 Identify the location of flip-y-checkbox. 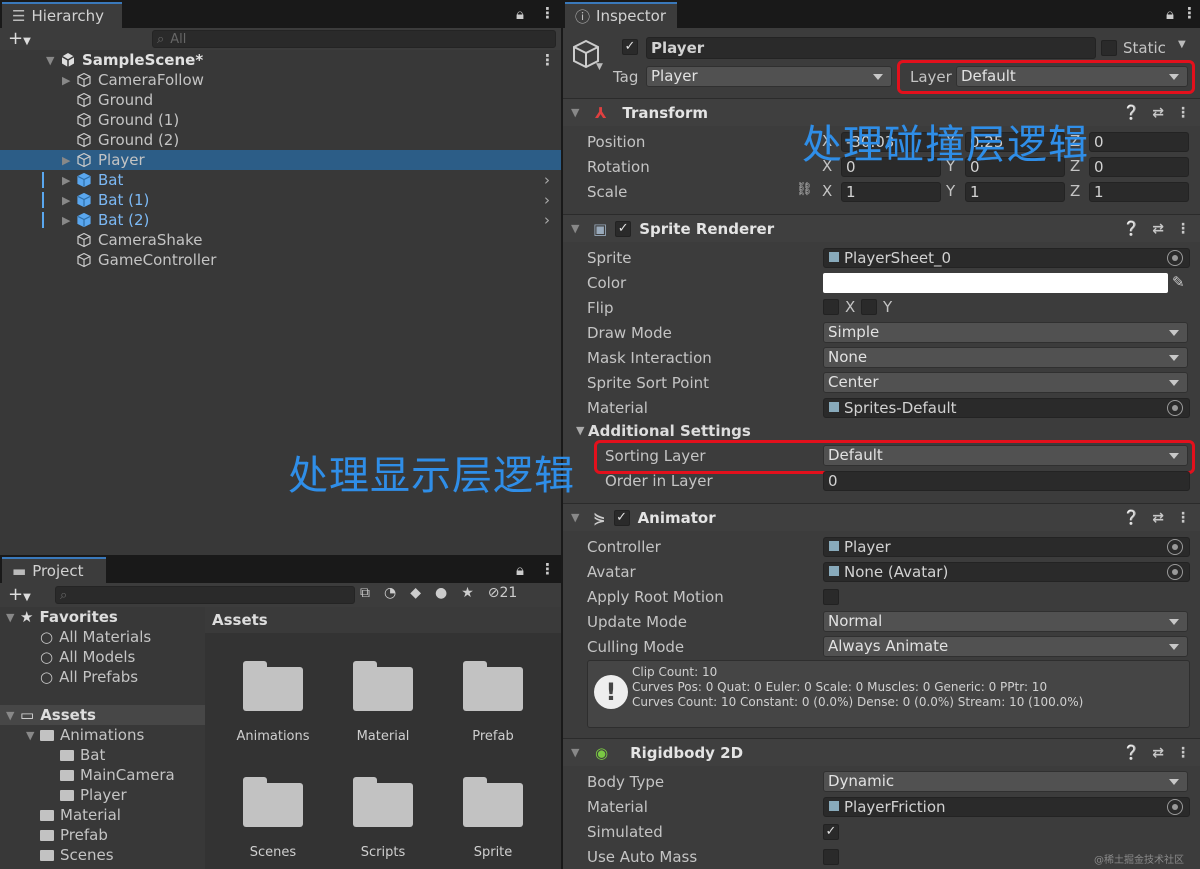
(869, 307).